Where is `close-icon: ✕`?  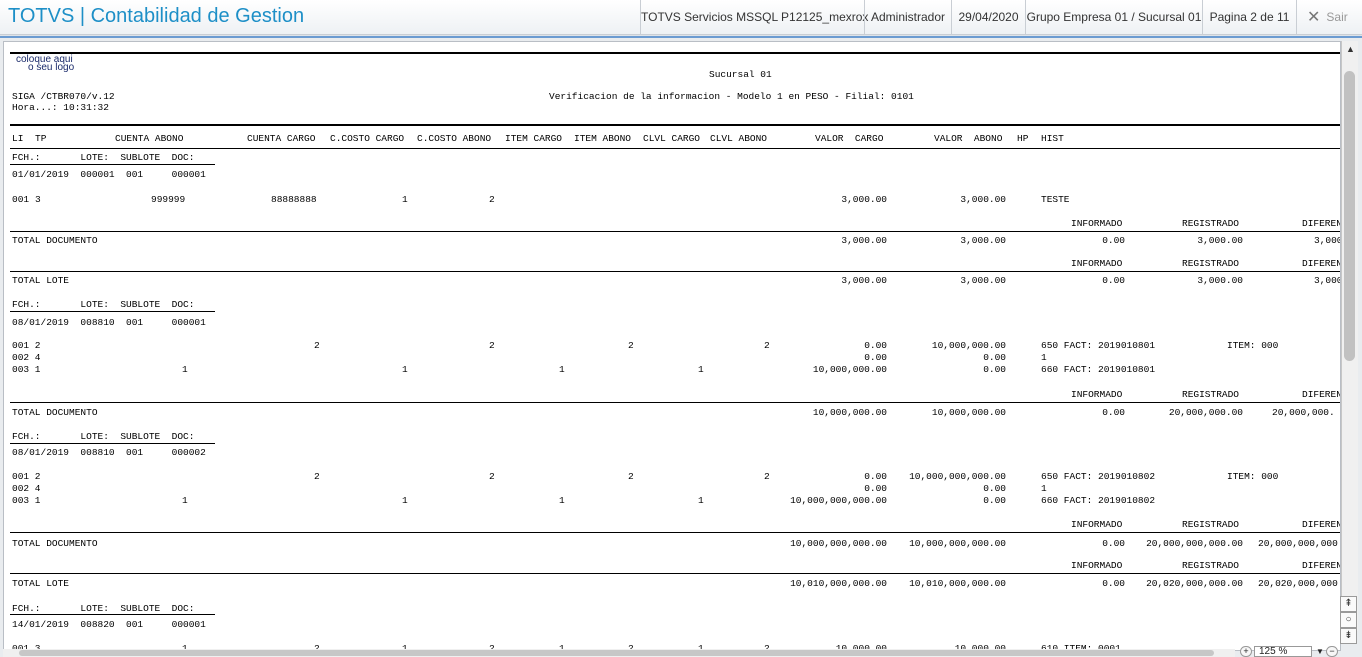 close-icon: ✕ is located at coordinates (1314, 17).